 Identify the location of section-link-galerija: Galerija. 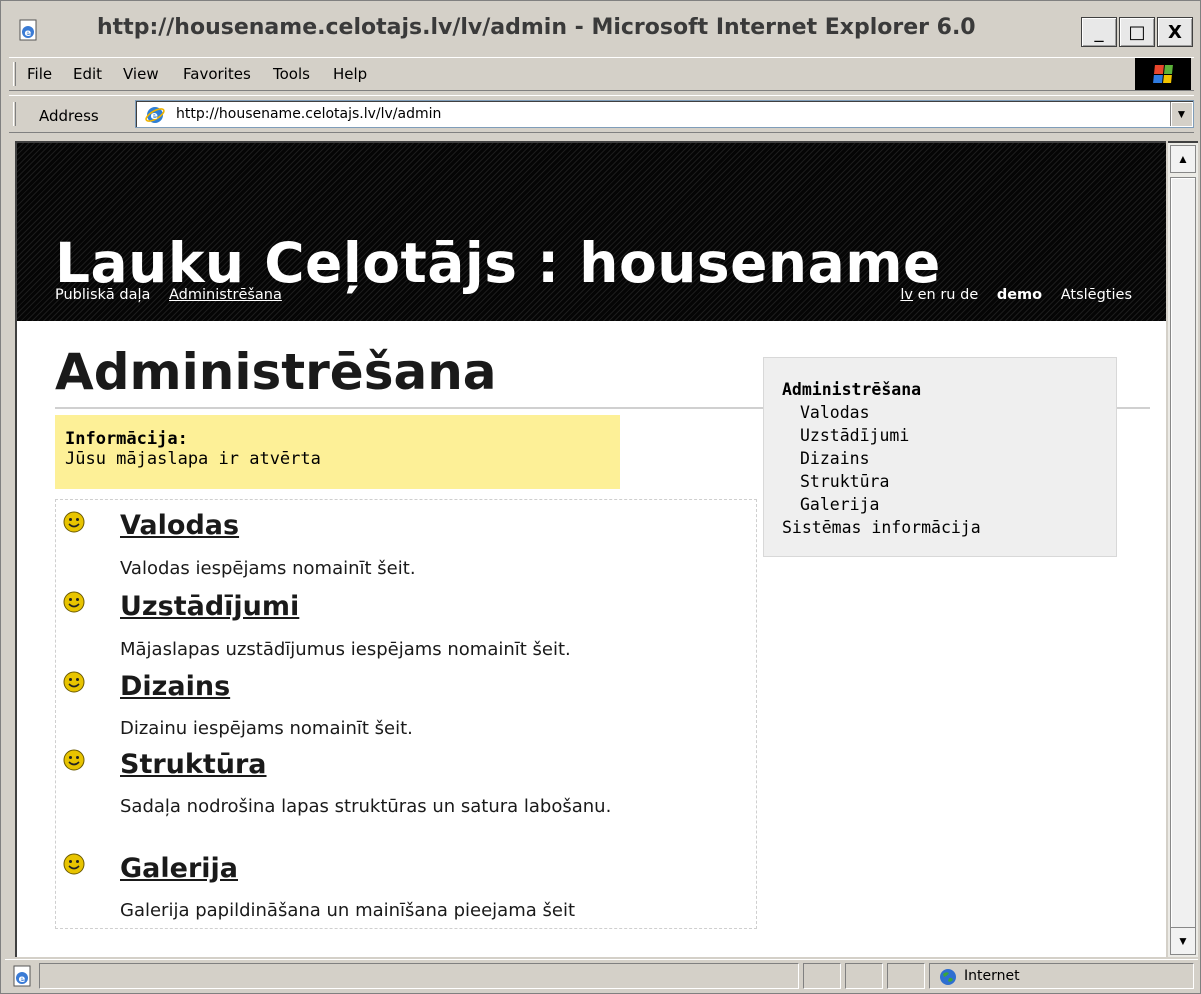
(179, 868).